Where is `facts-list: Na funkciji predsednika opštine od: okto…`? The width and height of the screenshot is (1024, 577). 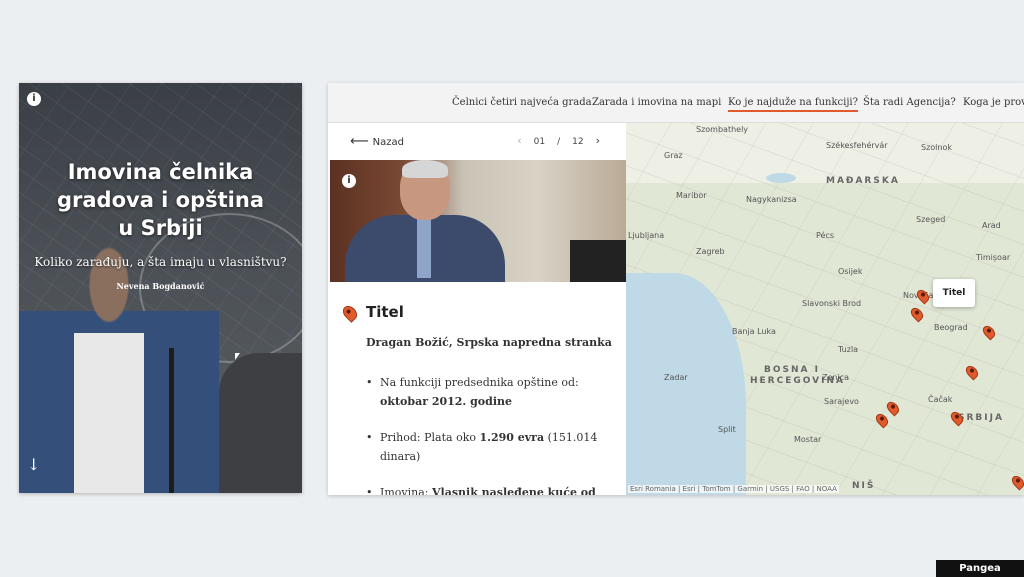
facts-list: Na funkciji predsednika opštine od: okto… is located at coordinates (491, 434).